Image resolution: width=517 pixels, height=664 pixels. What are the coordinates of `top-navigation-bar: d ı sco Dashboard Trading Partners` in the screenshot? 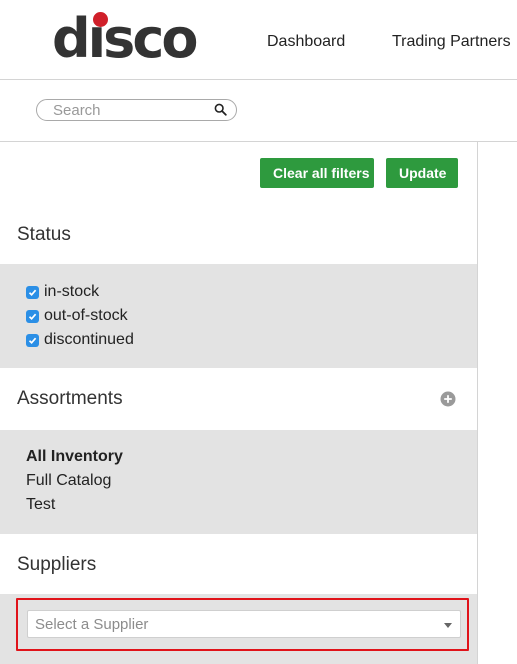 It's located at (258, 40).